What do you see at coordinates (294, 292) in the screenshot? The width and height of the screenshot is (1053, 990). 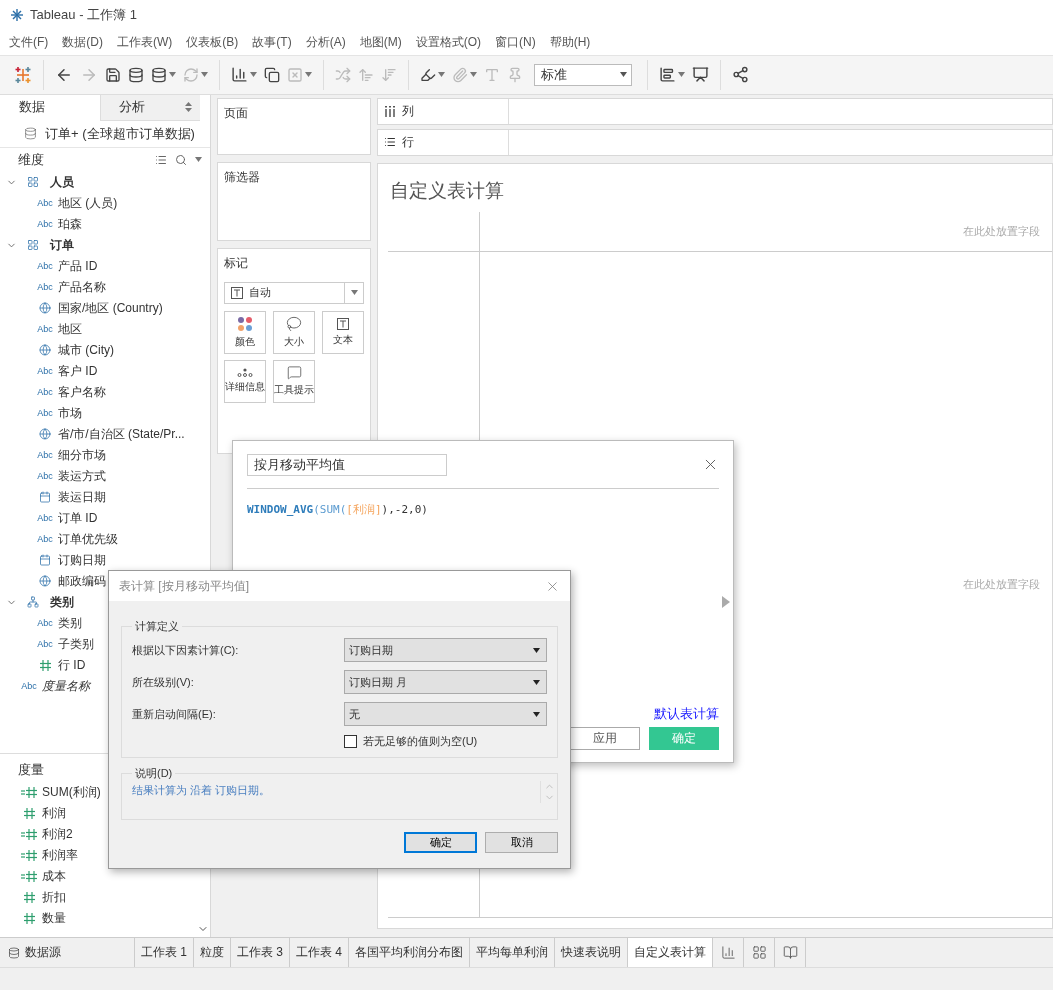 I see `mark-type-select: 自动` at bounding box center [294, 292].